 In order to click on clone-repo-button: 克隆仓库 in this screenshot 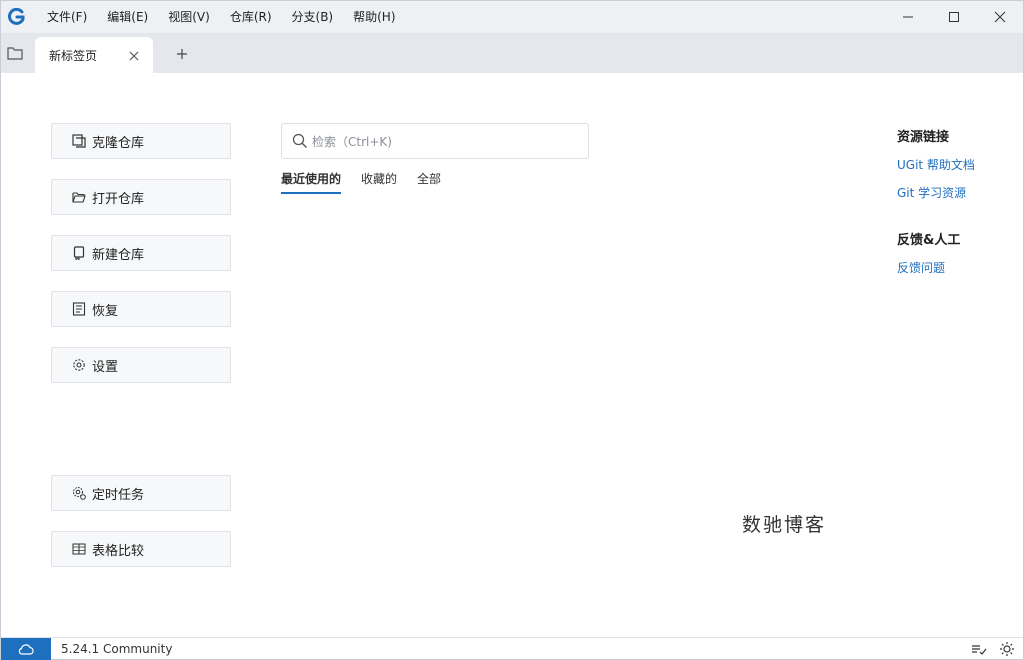, I will do `click(141, 141)`.